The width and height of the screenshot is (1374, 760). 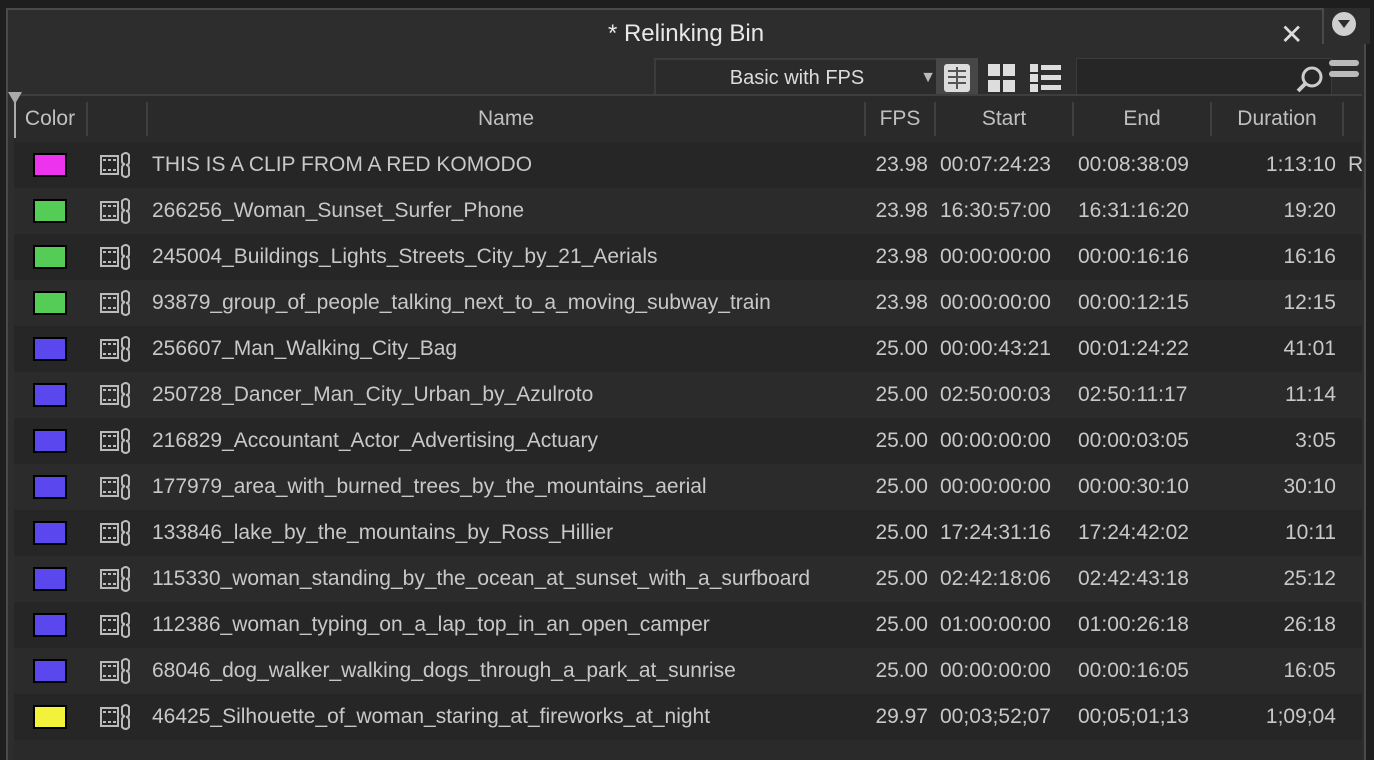 What do you see at coordinates (373, 394) in the screenshot?
I see `clip-name: 250728_Dancer_Man_City_Urban_by_Azulroto` at bounding box center [373, 394].